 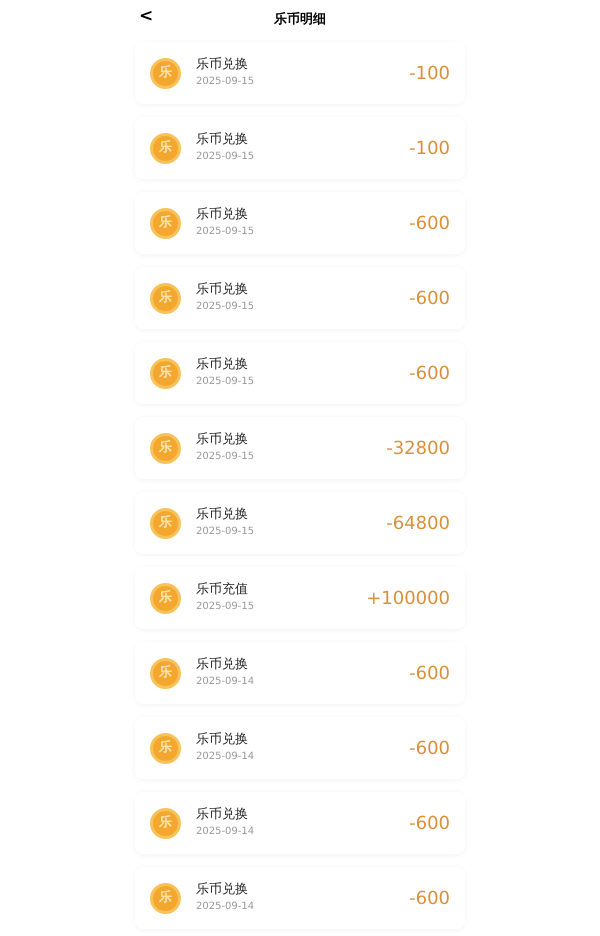 I want to click on transaction-amount: -32800, so click(x=418, y=448).